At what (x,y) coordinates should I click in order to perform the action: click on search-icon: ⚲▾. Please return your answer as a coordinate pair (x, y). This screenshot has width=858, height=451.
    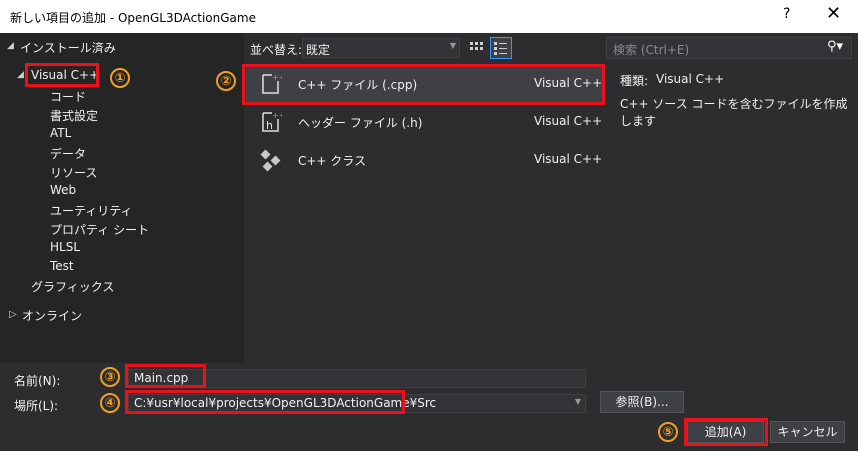
    Looking at the image, I should click on (835, 46).